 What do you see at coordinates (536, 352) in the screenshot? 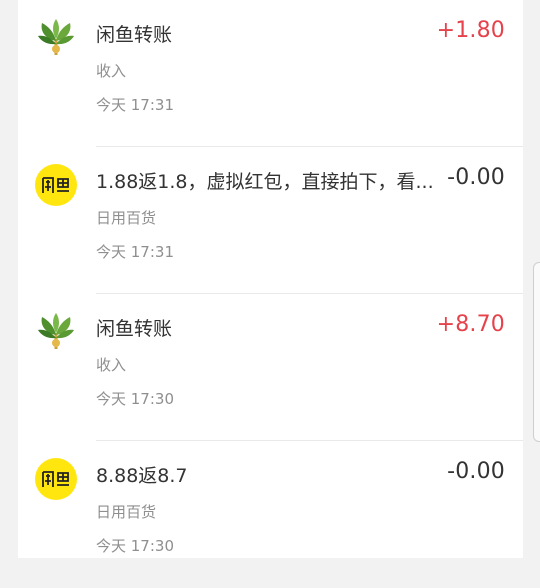
I see `scroll-handle` at bounding box center [536, 352].